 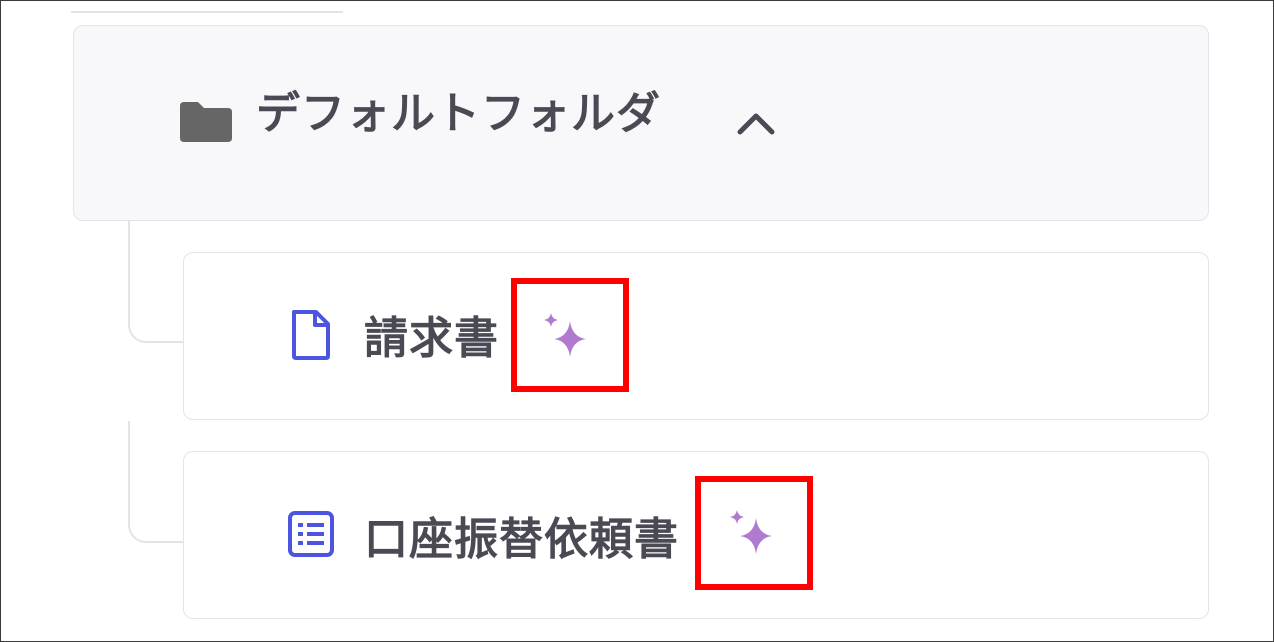 I want to click on document-label: 口座振替依頼書, so click(x=521, y=539).